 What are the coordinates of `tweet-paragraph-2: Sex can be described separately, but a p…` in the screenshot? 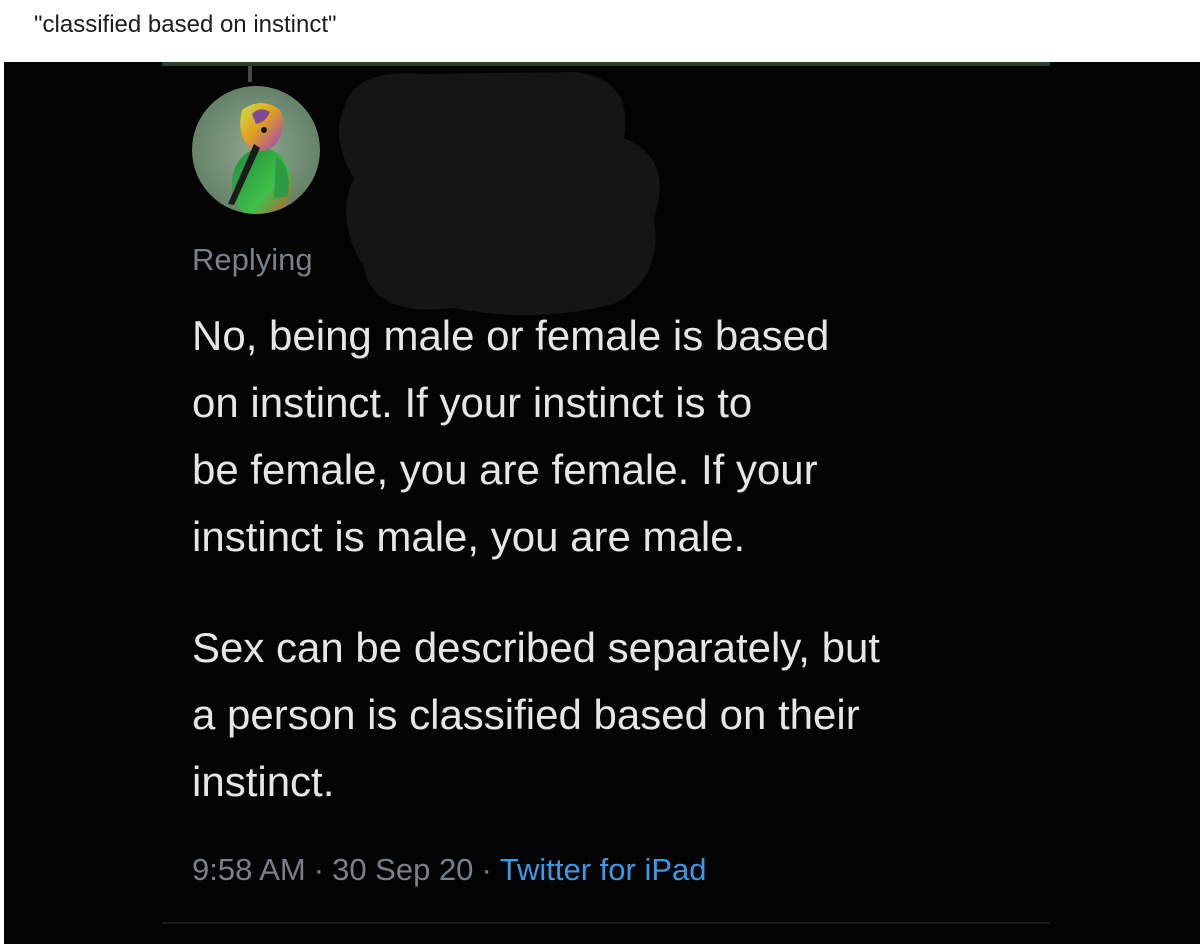 It's located at (536, 714).